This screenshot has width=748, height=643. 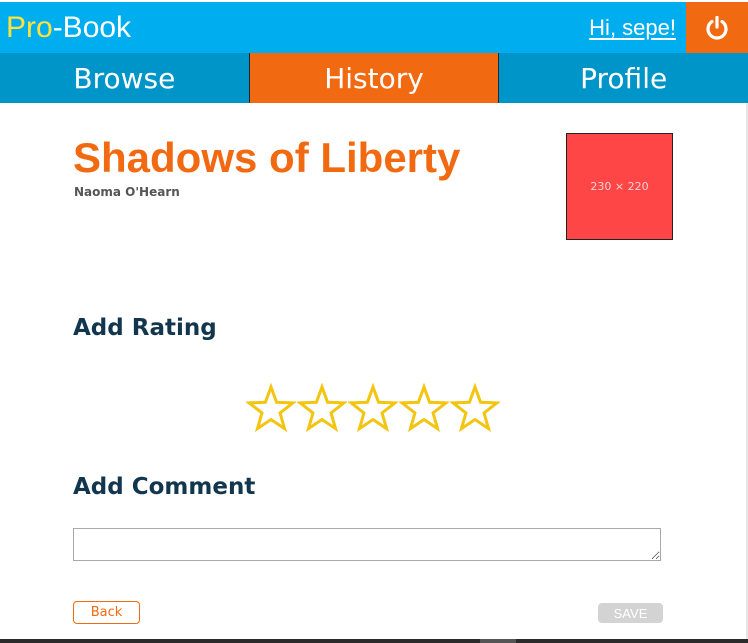 I want to click on power-icon, so click(x=717, y=27).